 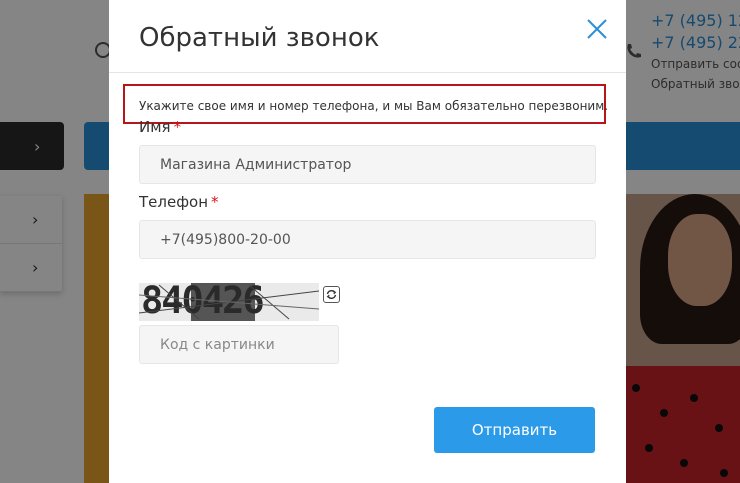 I want to click on phone-input, so click(x=367, y=239).